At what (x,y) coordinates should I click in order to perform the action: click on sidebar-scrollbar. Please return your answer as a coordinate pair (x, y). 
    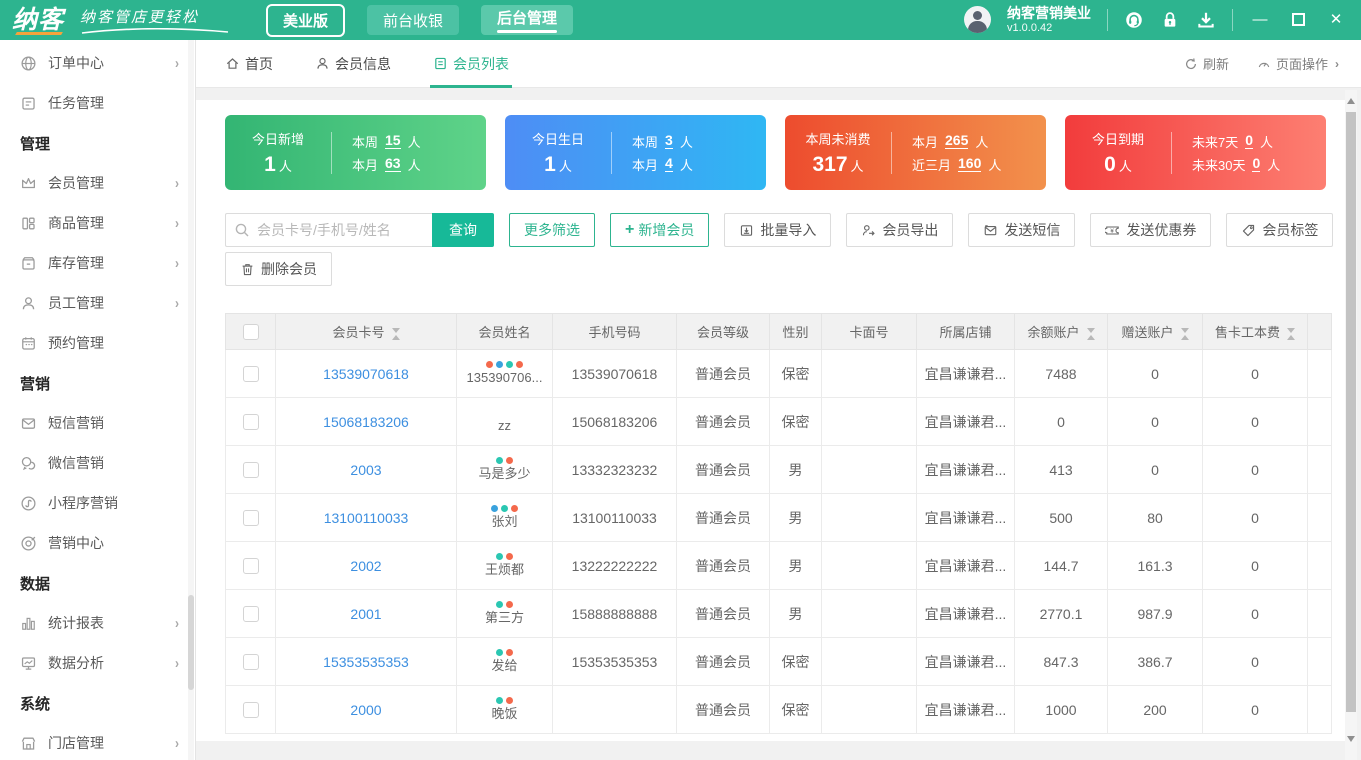
    Looking at the image, I should click on (191, 400).